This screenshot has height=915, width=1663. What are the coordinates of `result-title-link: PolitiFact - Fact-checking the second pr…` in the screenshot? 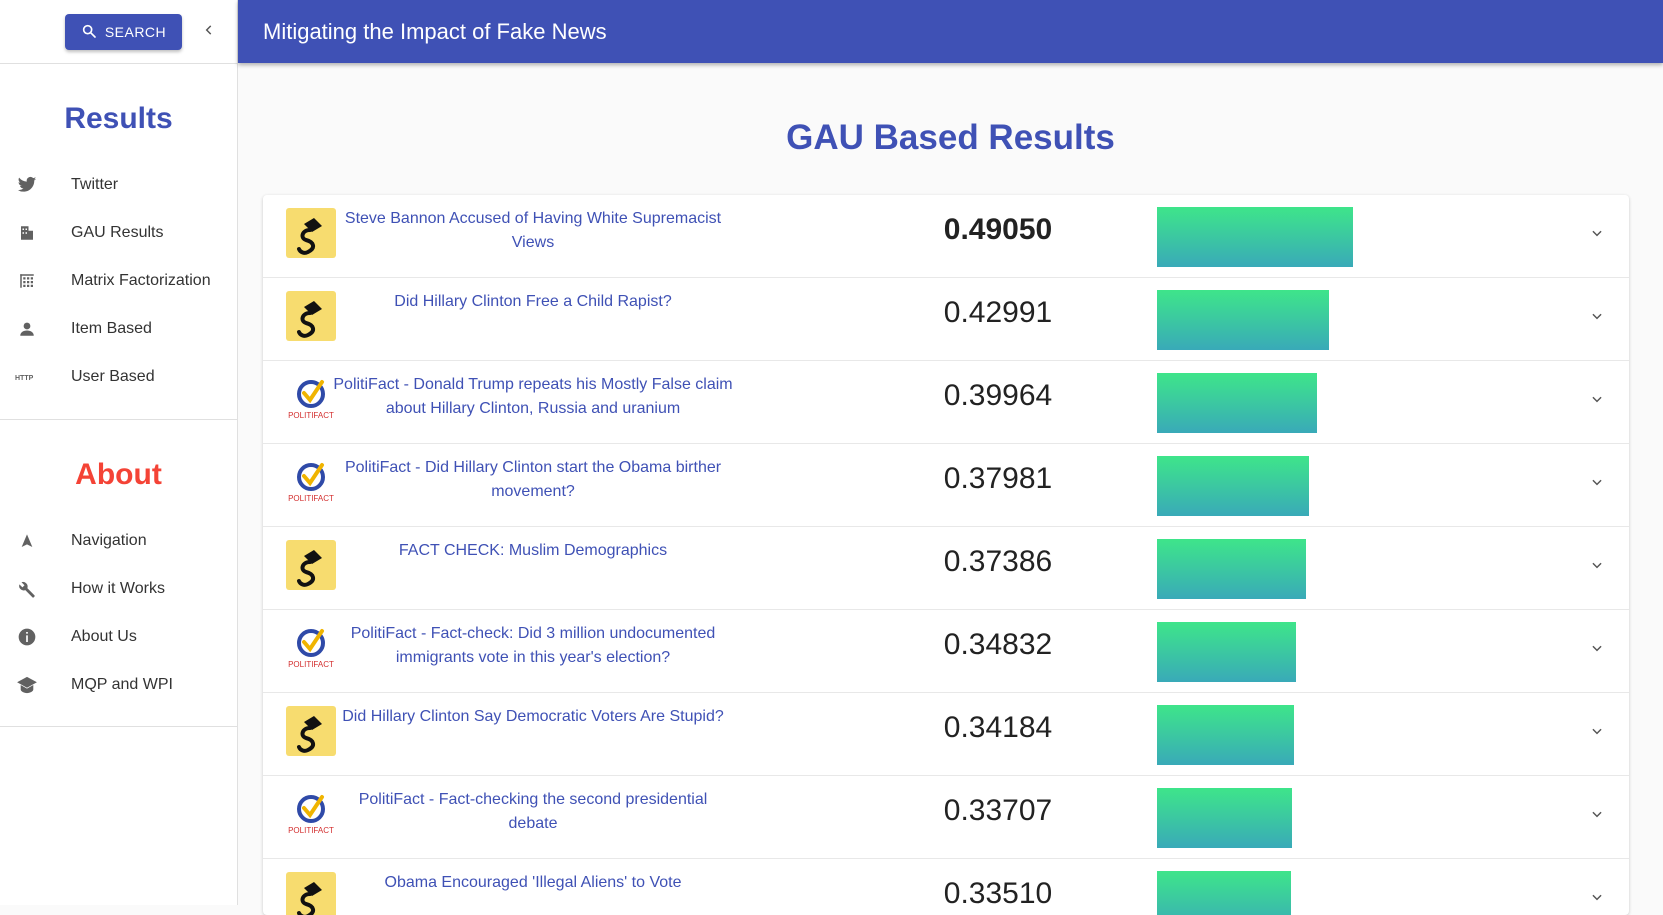 It's located at (533, 812).